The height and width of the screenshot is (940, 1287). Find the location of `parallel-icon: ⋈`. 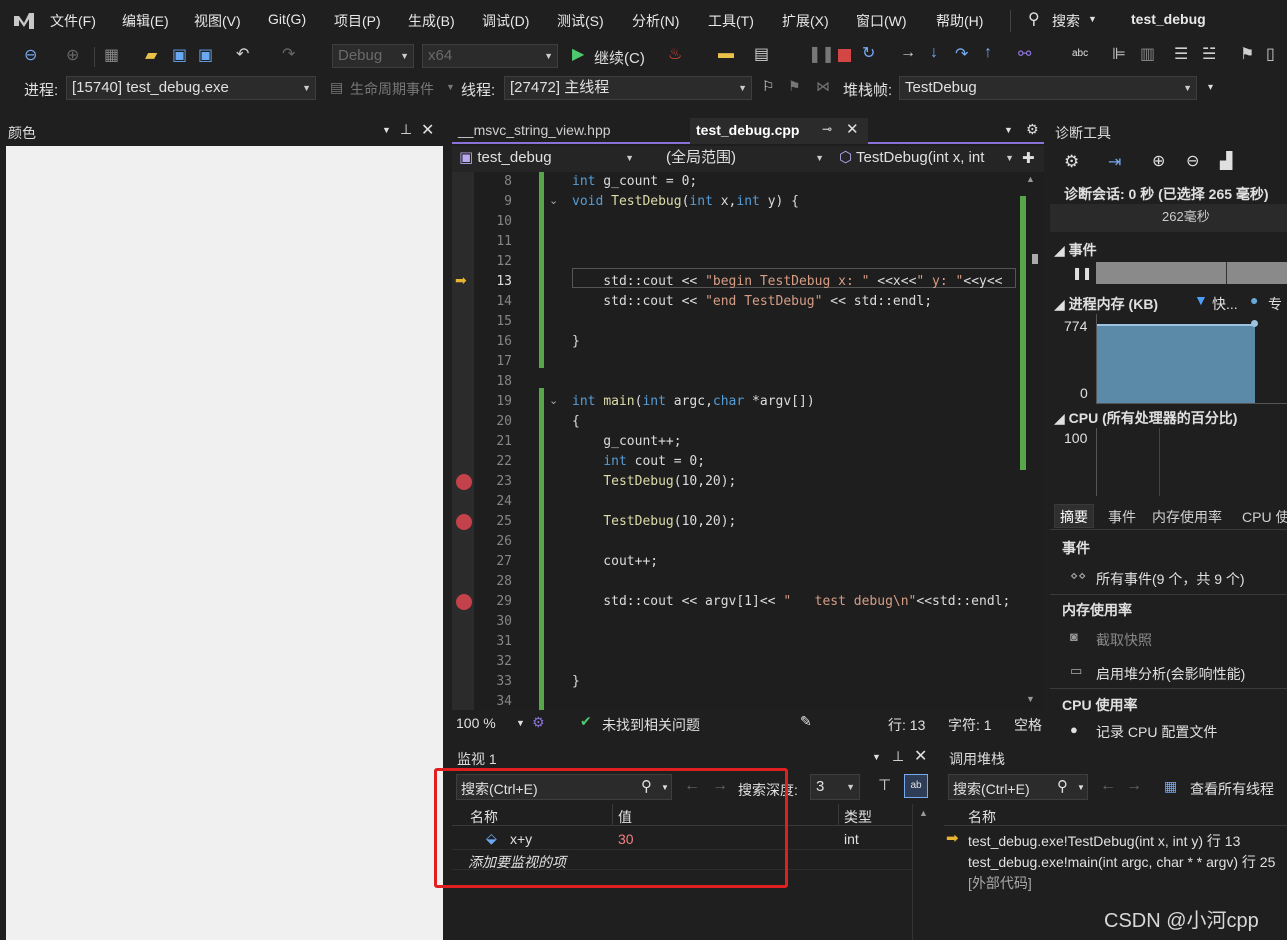

parallel-icon: ⋈ is located at coordinates (823, 86).